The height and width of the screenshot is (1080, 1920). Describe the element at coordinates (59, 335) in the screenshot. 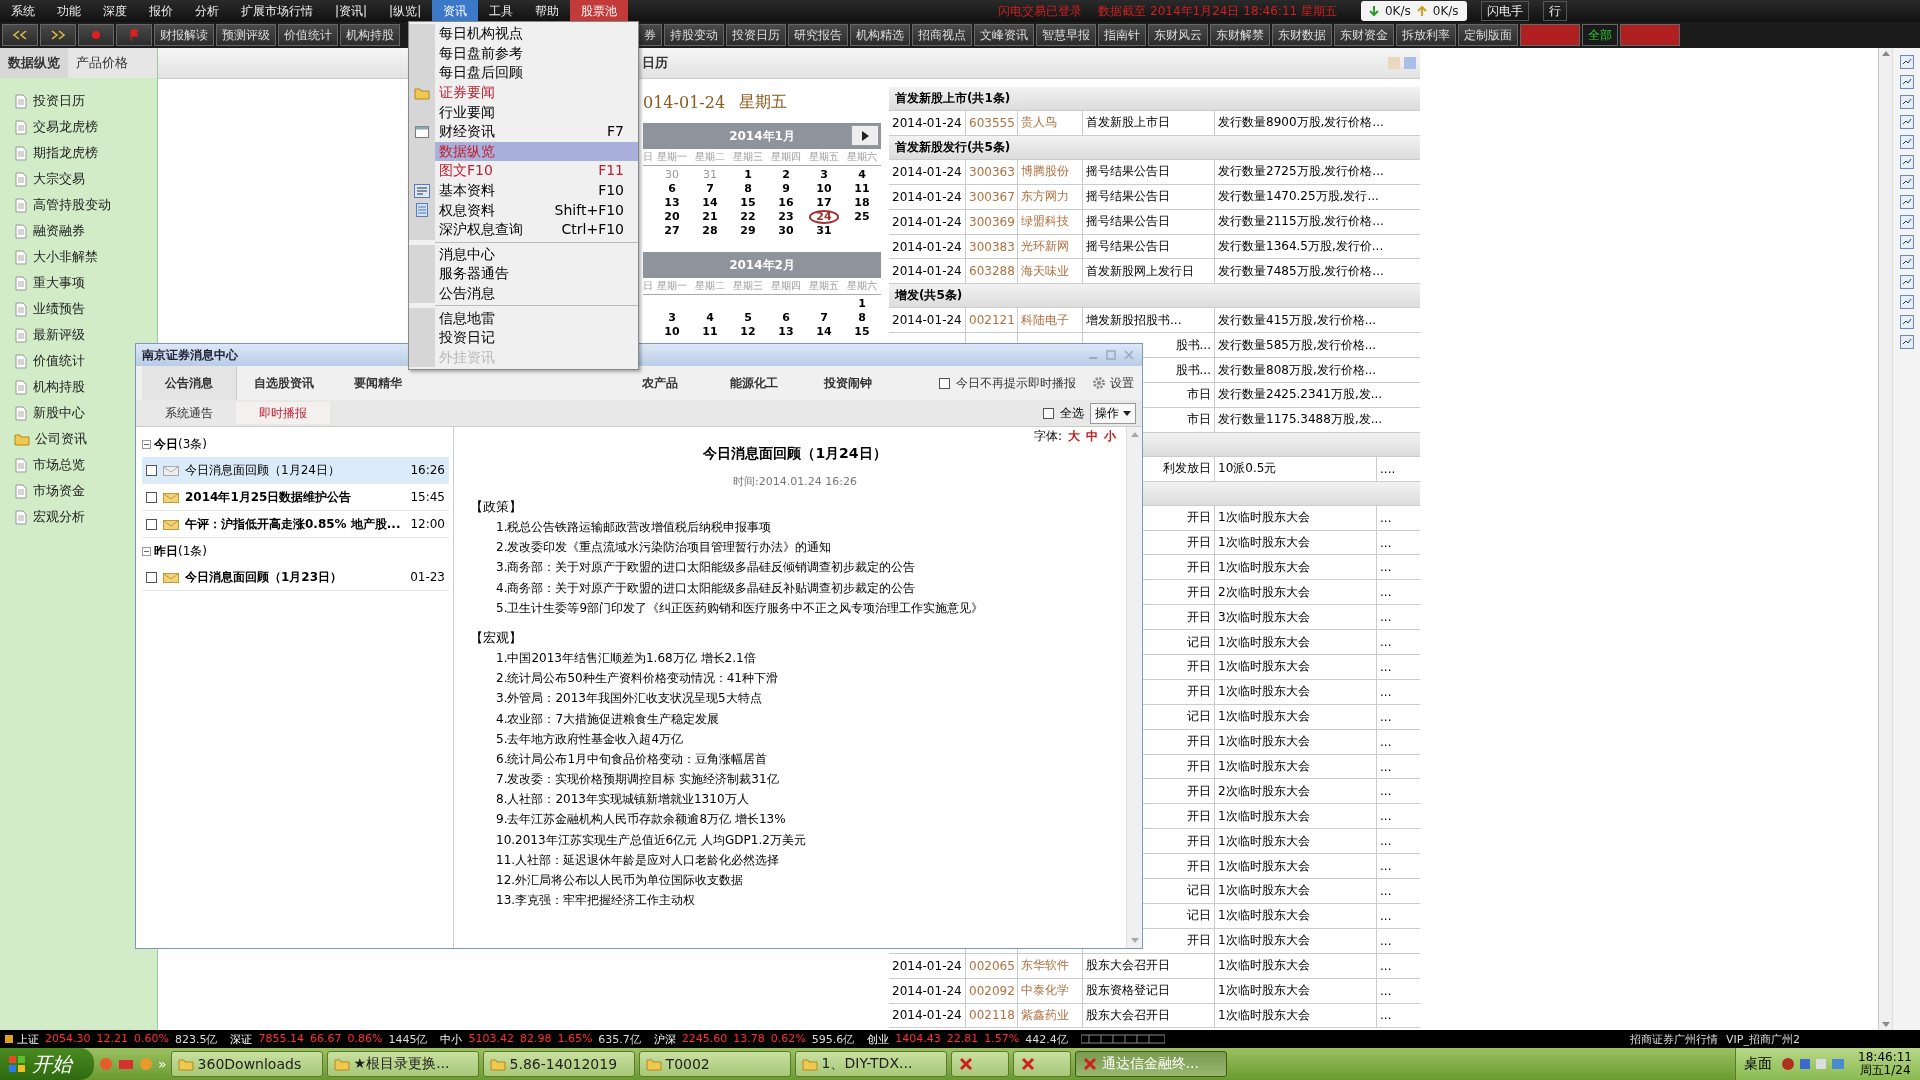

I see `sidebar-item: 最新评级` at that location.